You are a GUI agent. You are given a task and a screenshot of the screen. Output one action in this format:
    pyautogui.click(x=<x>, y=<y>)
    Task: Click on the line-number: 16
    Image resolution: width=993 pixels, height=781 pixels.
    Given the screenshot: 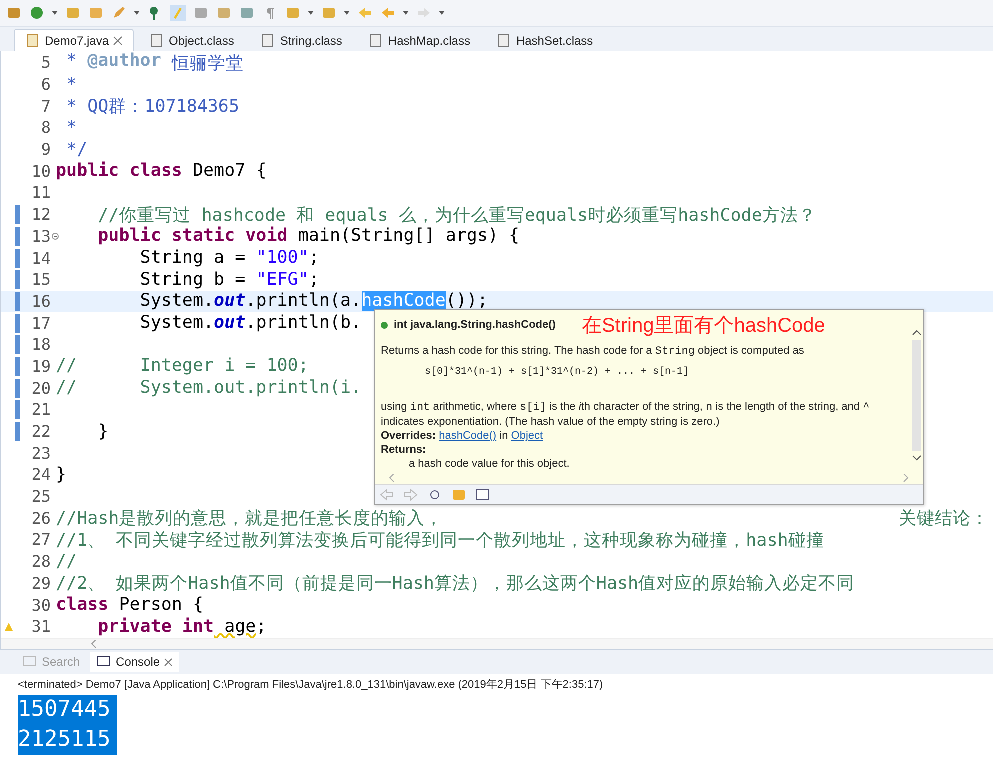 What is the action you would take?
    pyautogui.click(x=41, y=301)
    